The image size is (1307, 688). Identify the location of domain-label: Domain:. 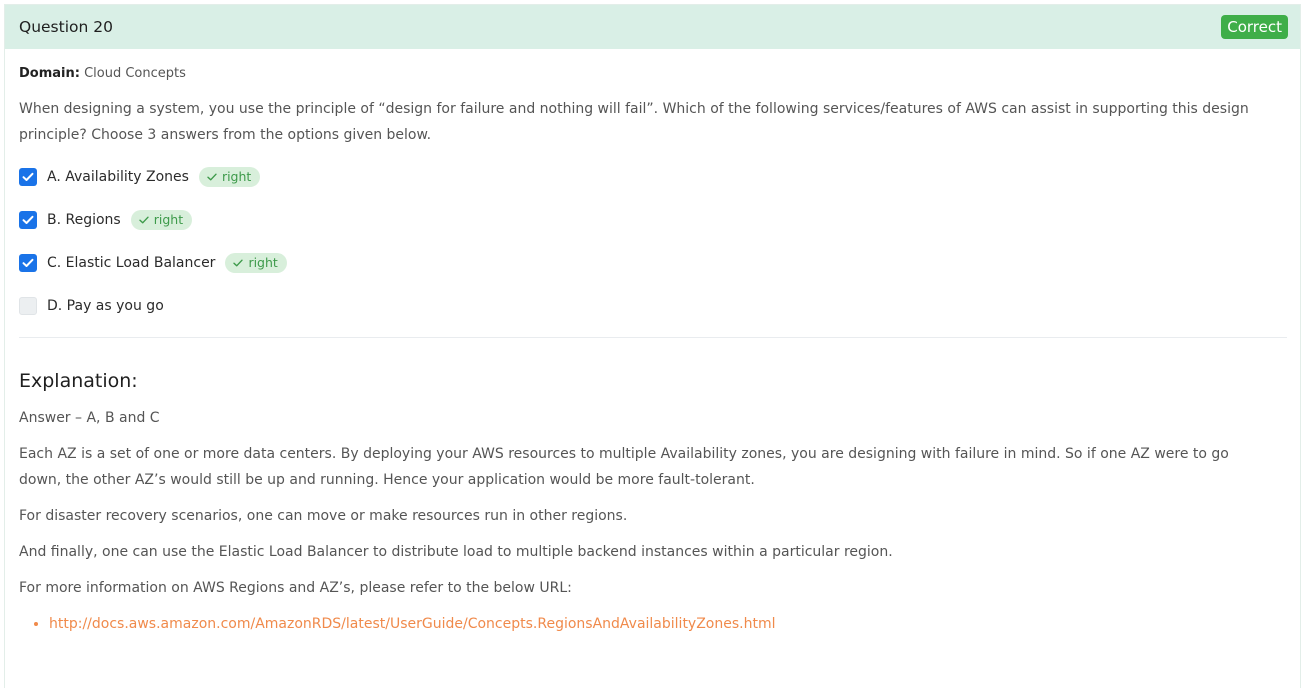
(49, 73).